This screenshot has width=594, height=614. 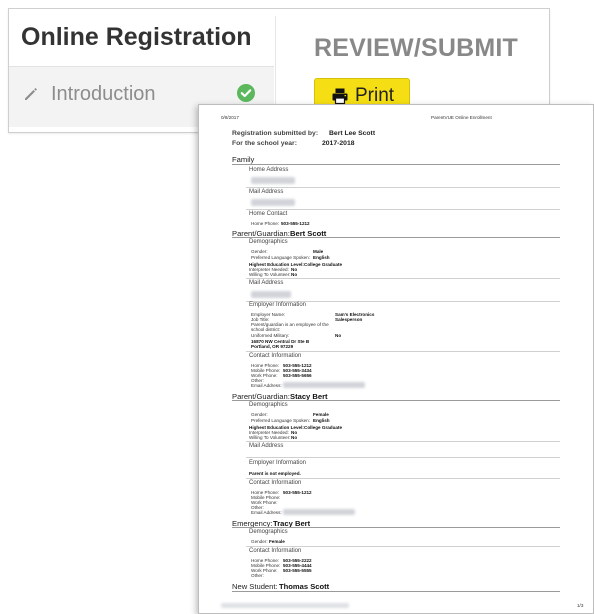 I want to click on pg1-mail-label: Mail Address, so click(x=266, y=283).